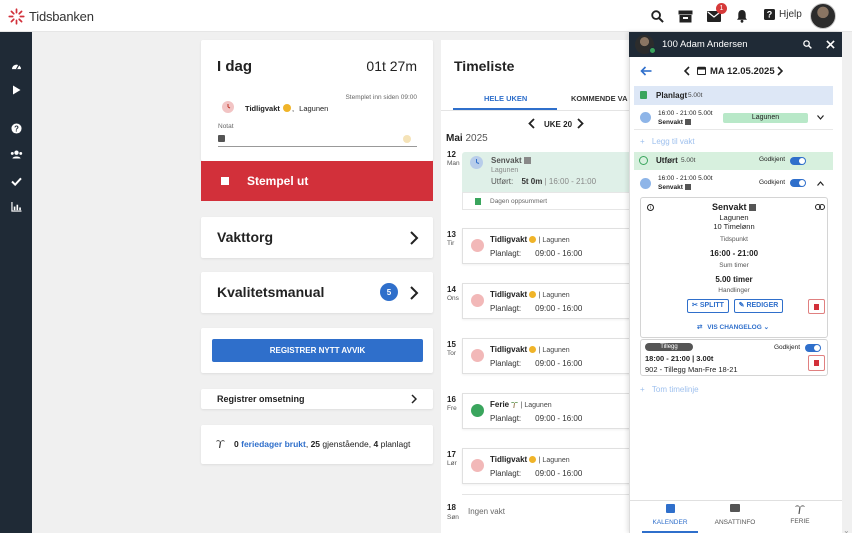 This screenshot has width=852, height=533. Describe the element at coordinates (729, 207) in the screenshot. I see `detail-title-text: Senvakt` at that location.